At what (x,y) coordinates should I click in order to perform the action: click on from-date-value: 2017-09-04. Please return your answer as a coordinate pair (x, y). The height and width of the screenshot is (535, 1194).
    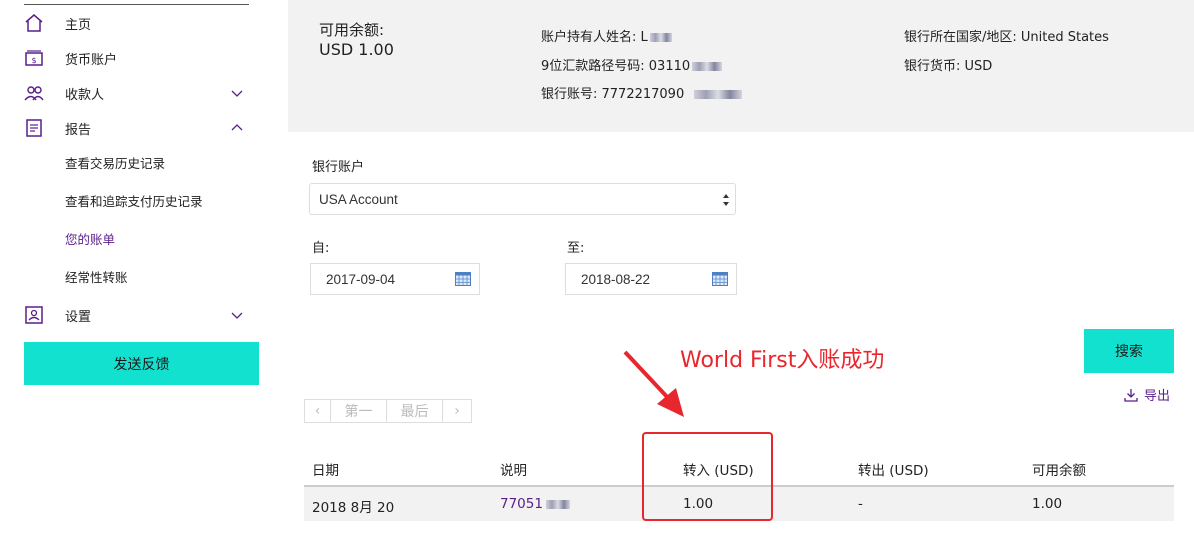
    Looking at the image, I should click on (361, 279).